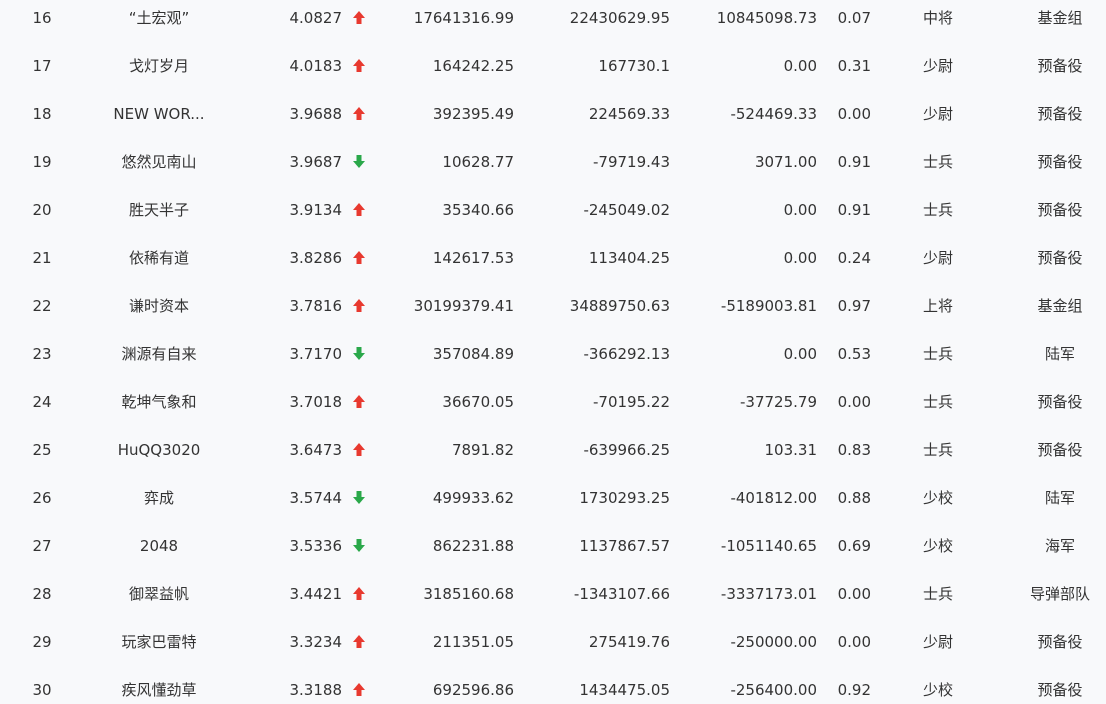  I want to click on name-cell: 依稀有道, so click(159, 258).